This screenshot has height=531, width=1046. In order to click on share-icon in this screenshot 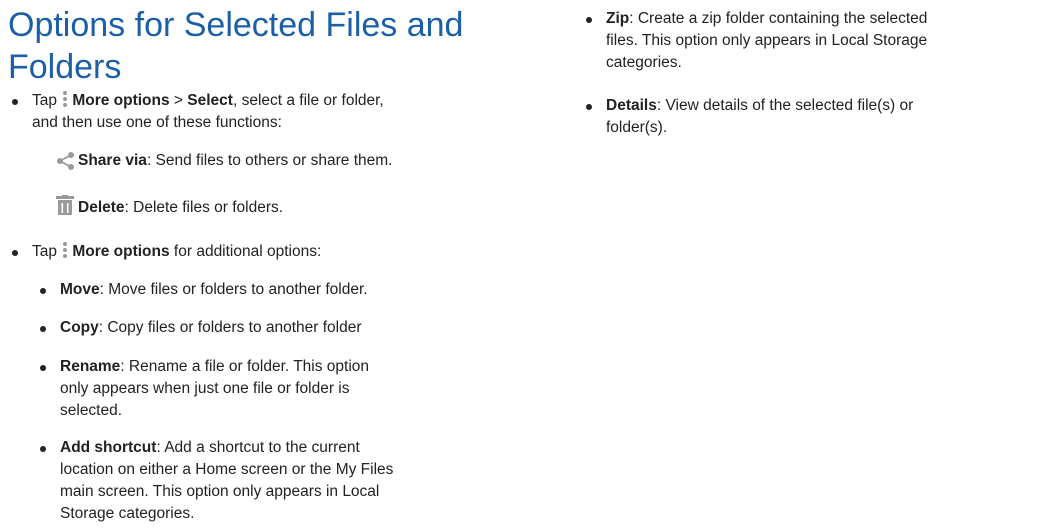, I will do `click(66, 163)`.